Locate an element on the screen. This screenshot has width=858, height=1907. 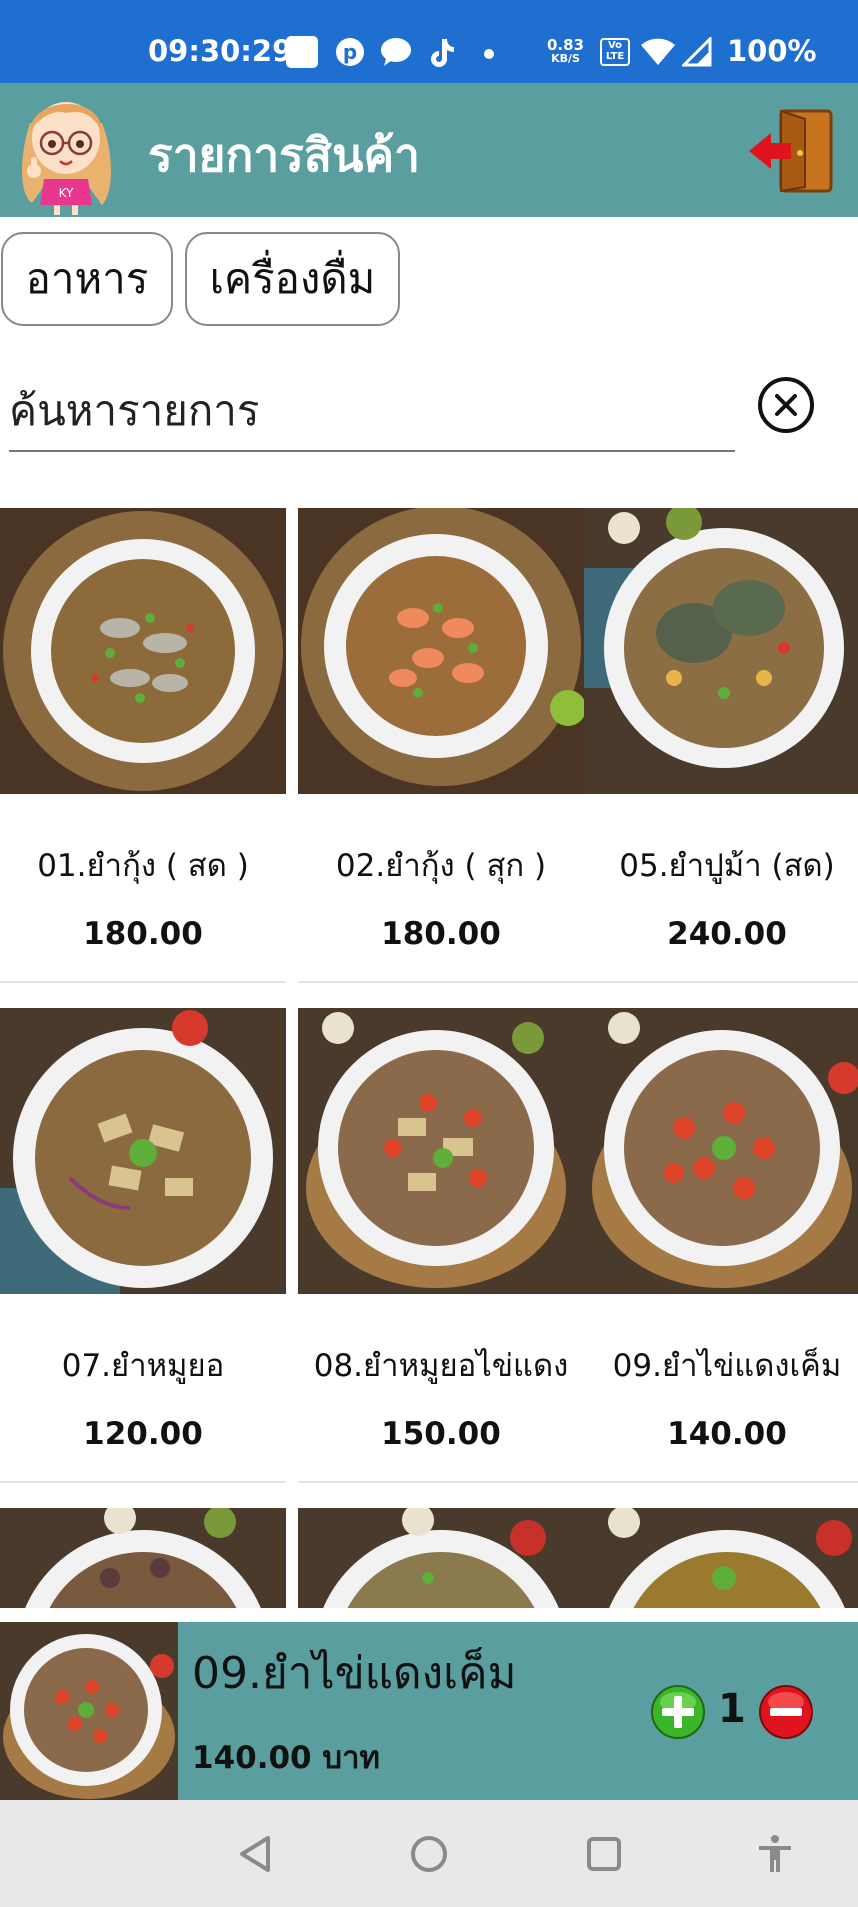
home-button is located at coordinates (429, 1854).